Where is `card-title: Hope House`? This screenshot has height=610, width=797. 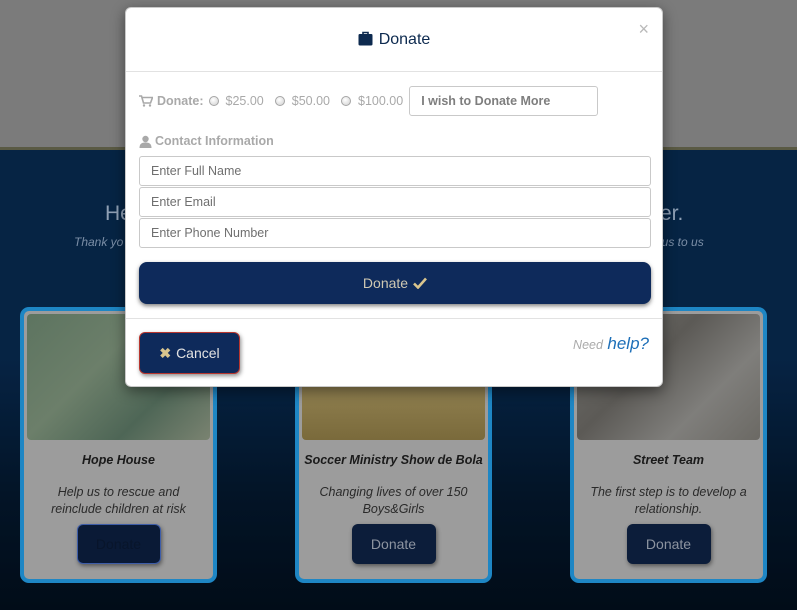 card-title: Hope House is located at coordinates (118, 460).